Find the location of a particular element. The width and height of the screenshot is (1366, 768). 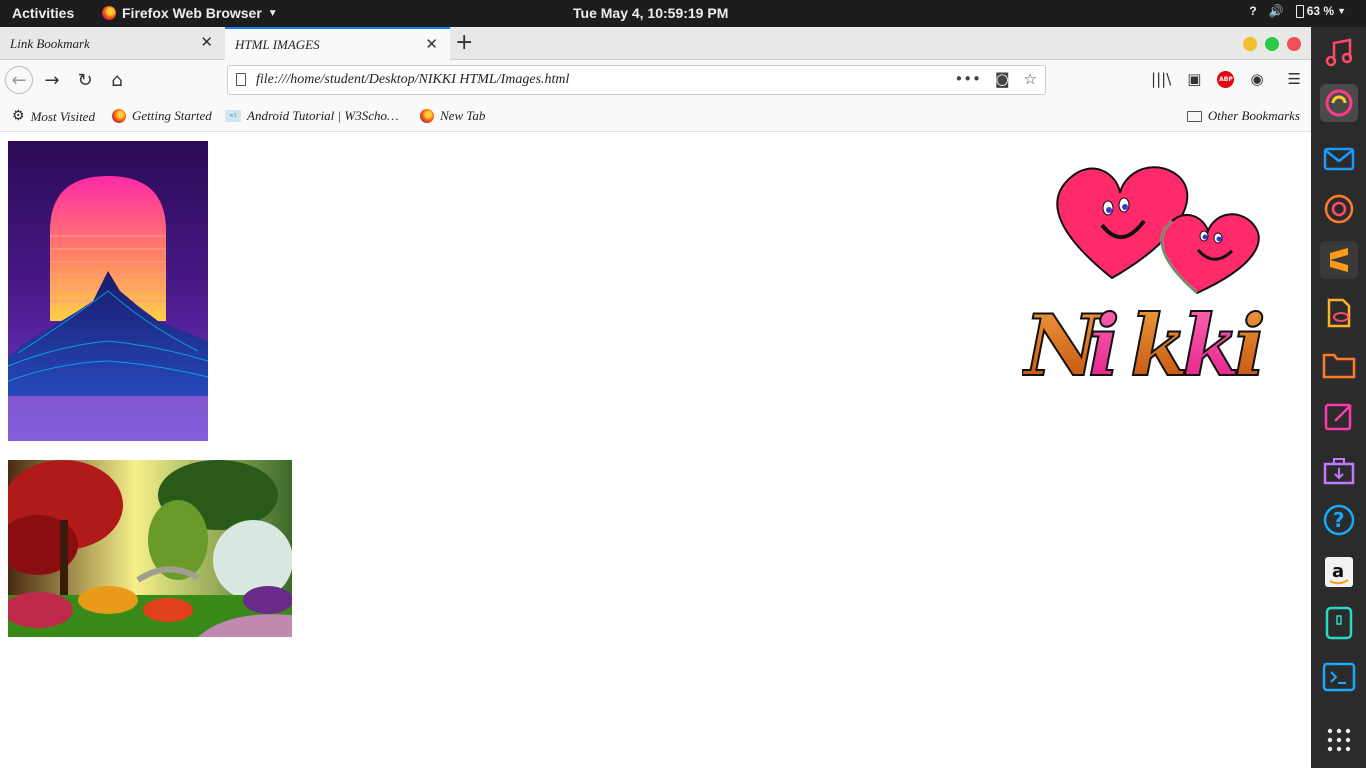

pocket-icon: ◙ is located at coordinates (1002, 79).